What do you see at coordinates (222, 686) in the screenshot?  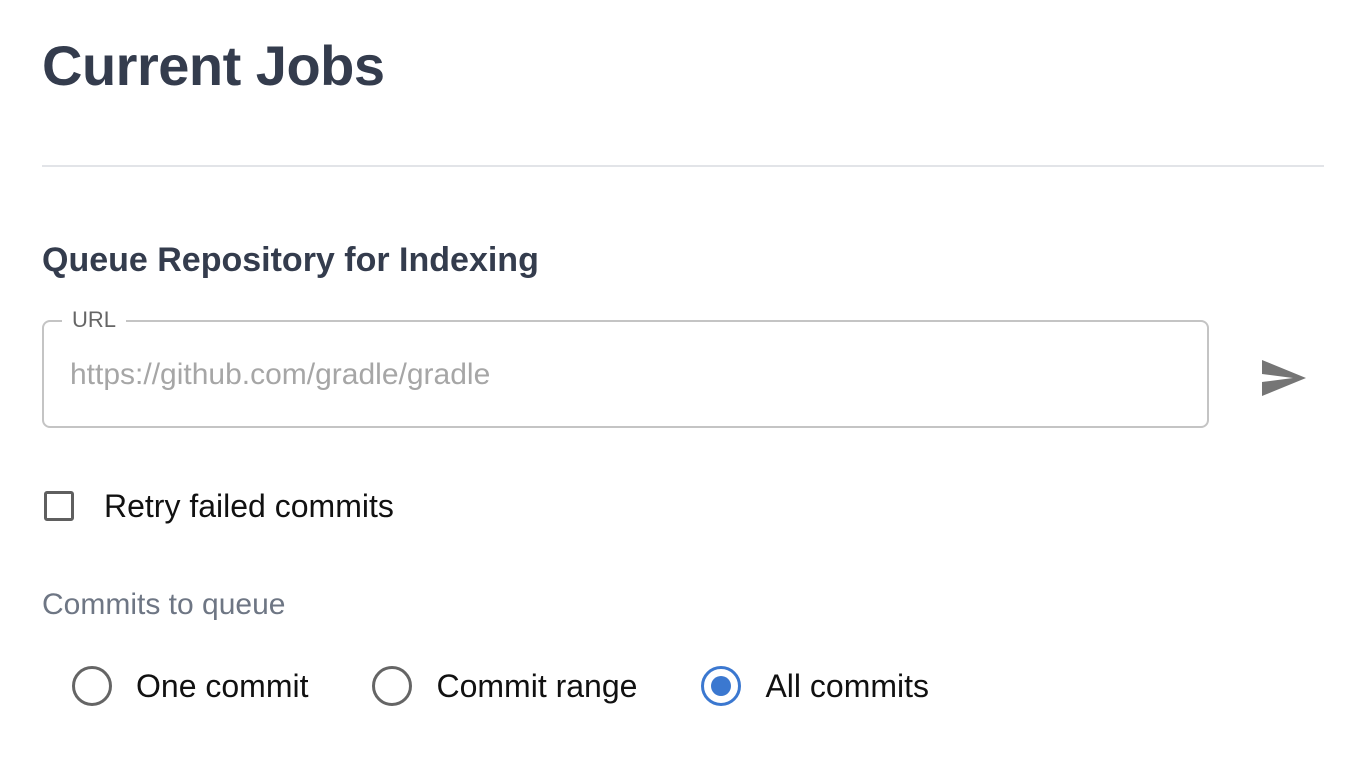 I see `radio-label: One commit` at bounding box center [222, 686].